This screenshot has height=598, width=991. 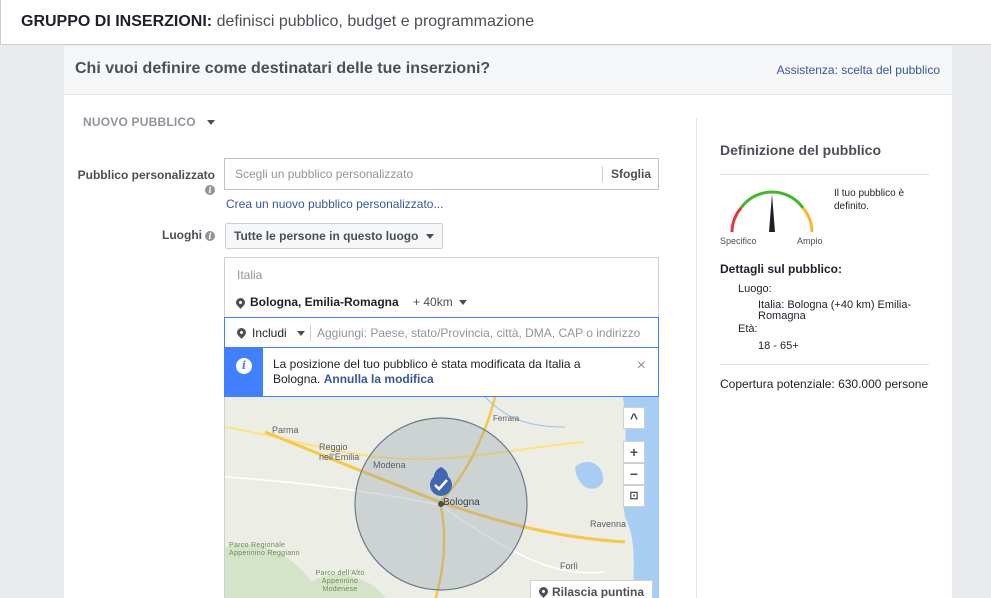 I want to click on map-label-park-2: Parco dell'Alto Appennino Modenese, so click(x=340, y=581).